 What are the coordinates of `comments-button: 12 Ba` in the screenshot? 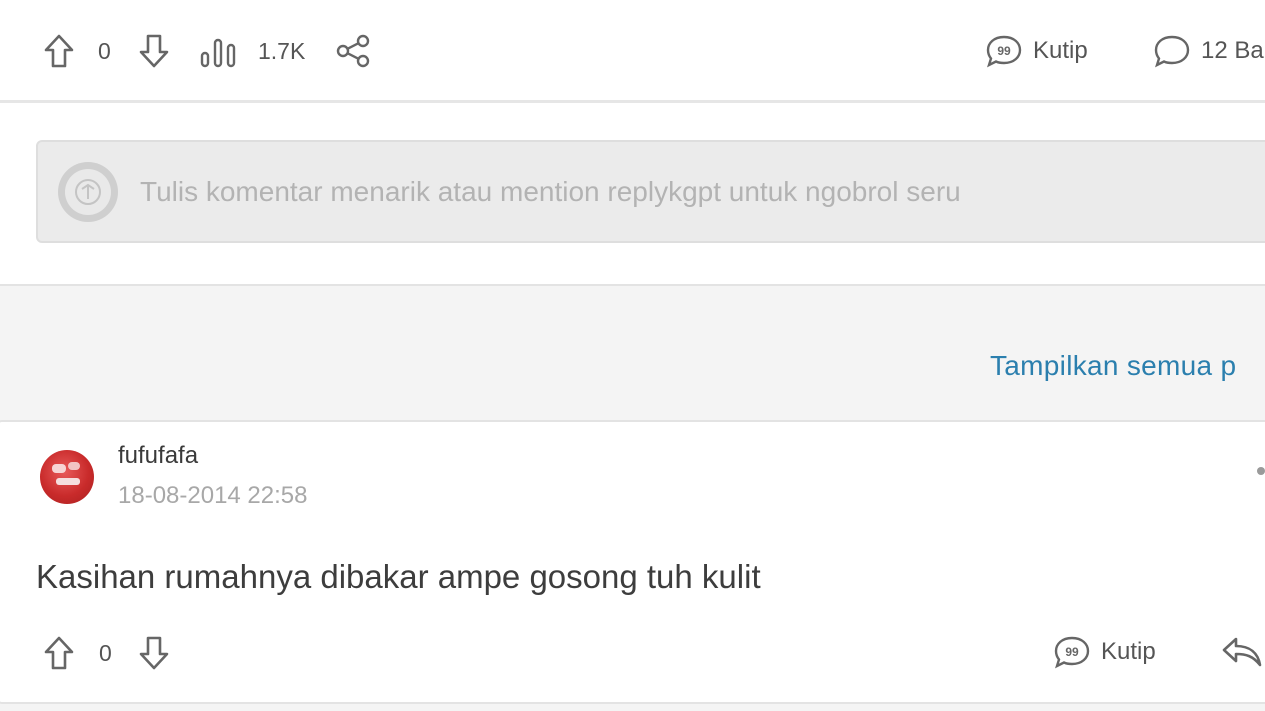 It's located at (1208, 51).